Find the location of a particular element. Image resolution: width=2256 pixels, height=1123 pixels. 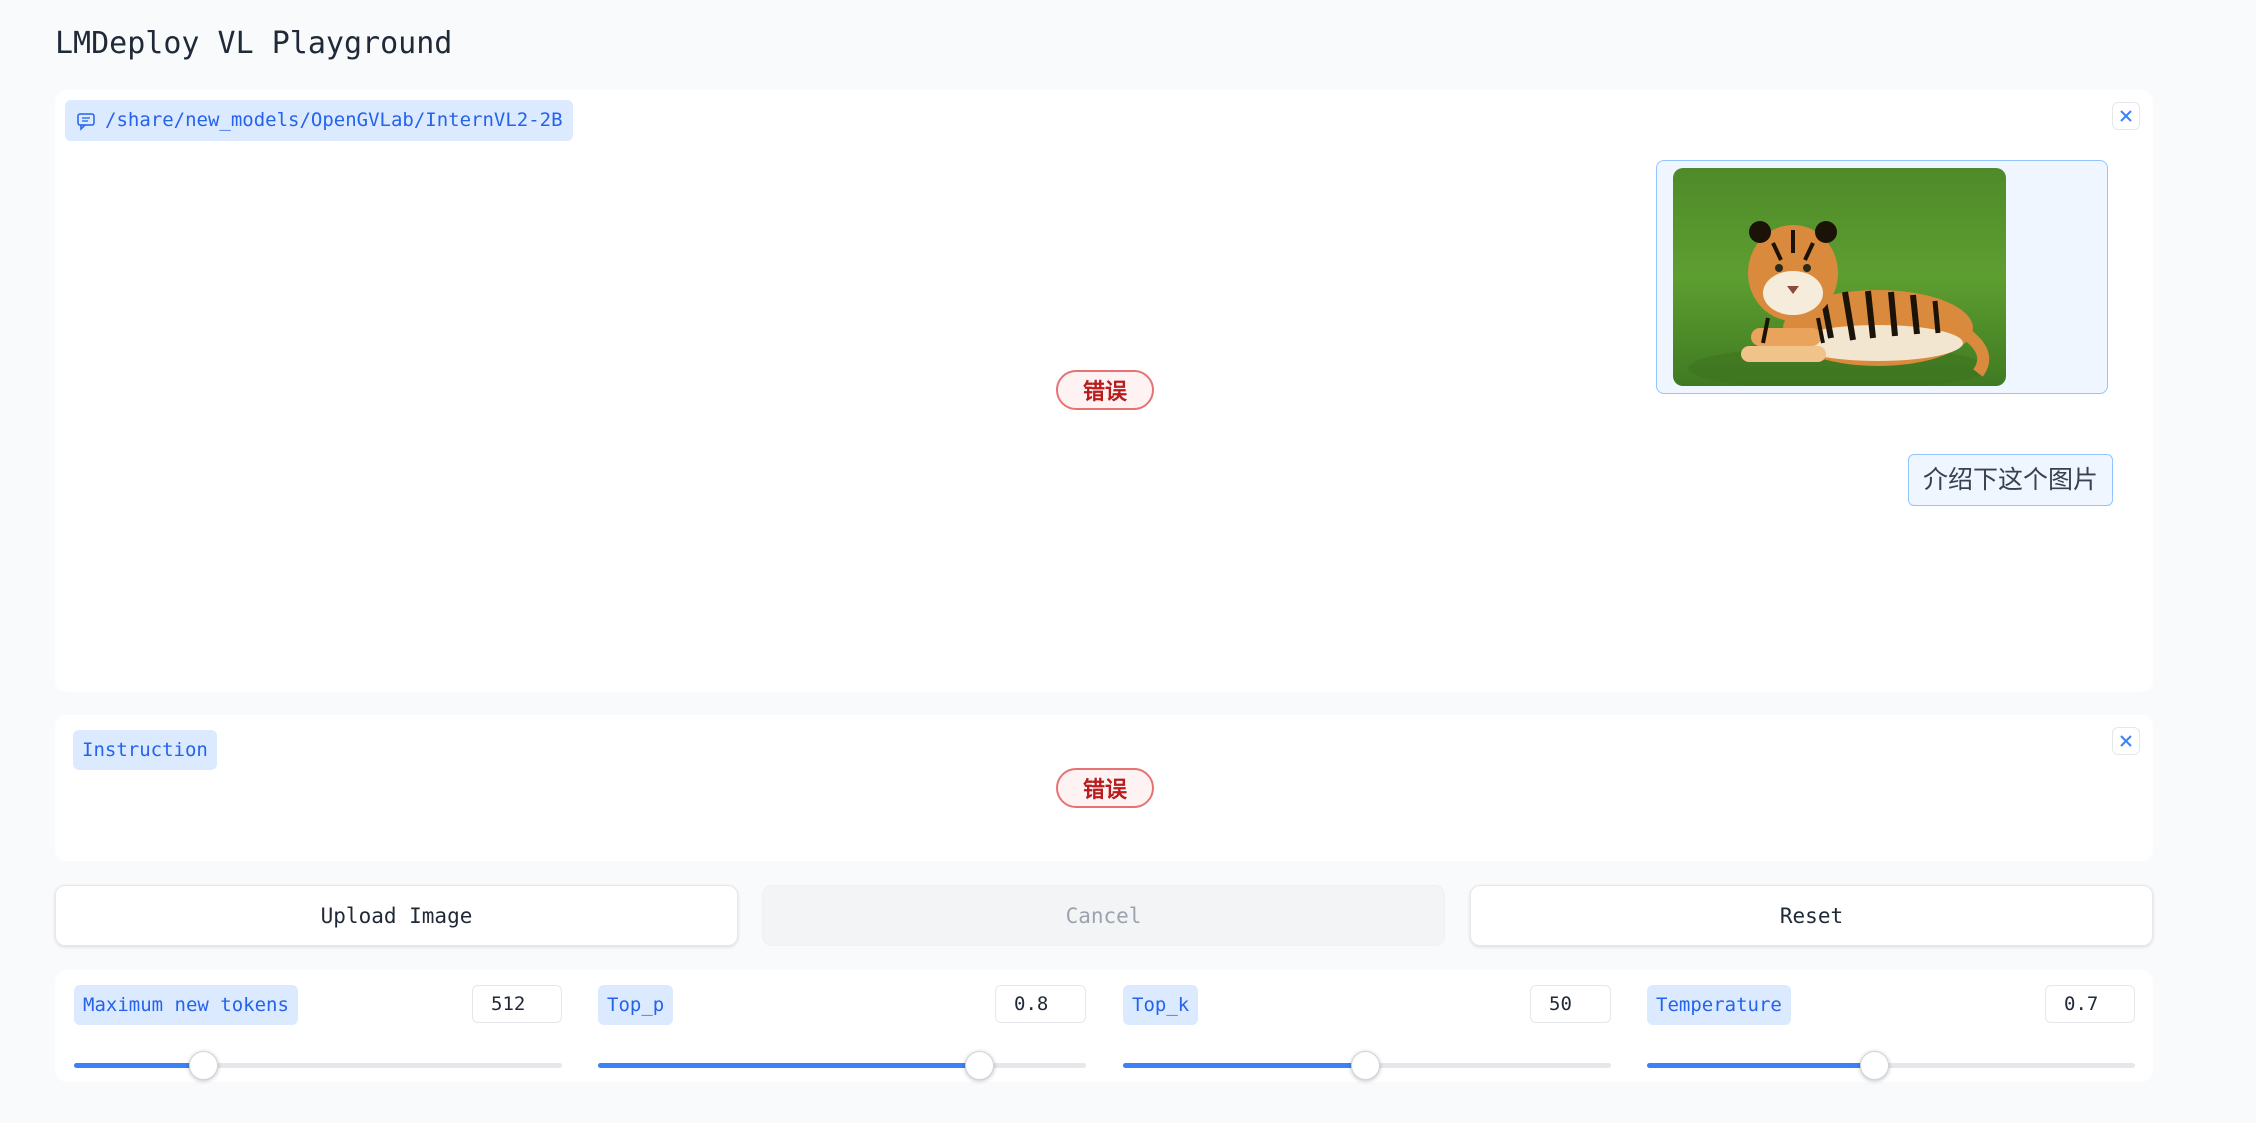

slider-number-input: 0.8 is located at coordinates (1040, 1004).